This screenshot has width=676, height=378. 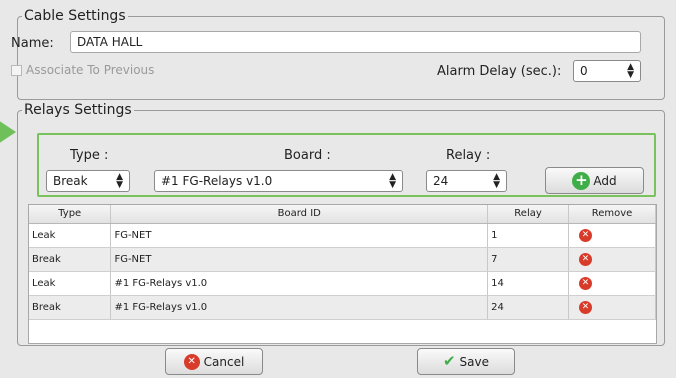 I want to click on table-row: Break #1 FG-Relays v1.0 24 ✕, so click(x=342, y=307).